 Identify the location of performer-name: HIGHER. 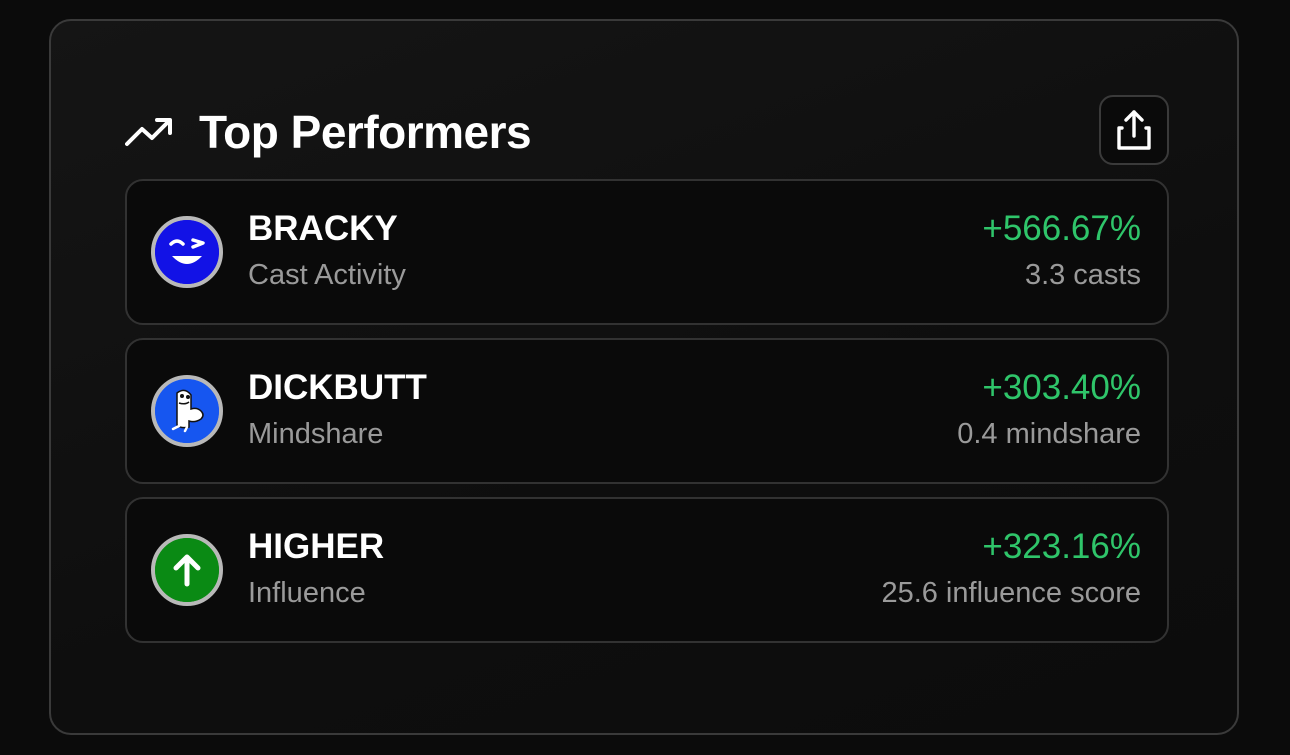
(316, 546).